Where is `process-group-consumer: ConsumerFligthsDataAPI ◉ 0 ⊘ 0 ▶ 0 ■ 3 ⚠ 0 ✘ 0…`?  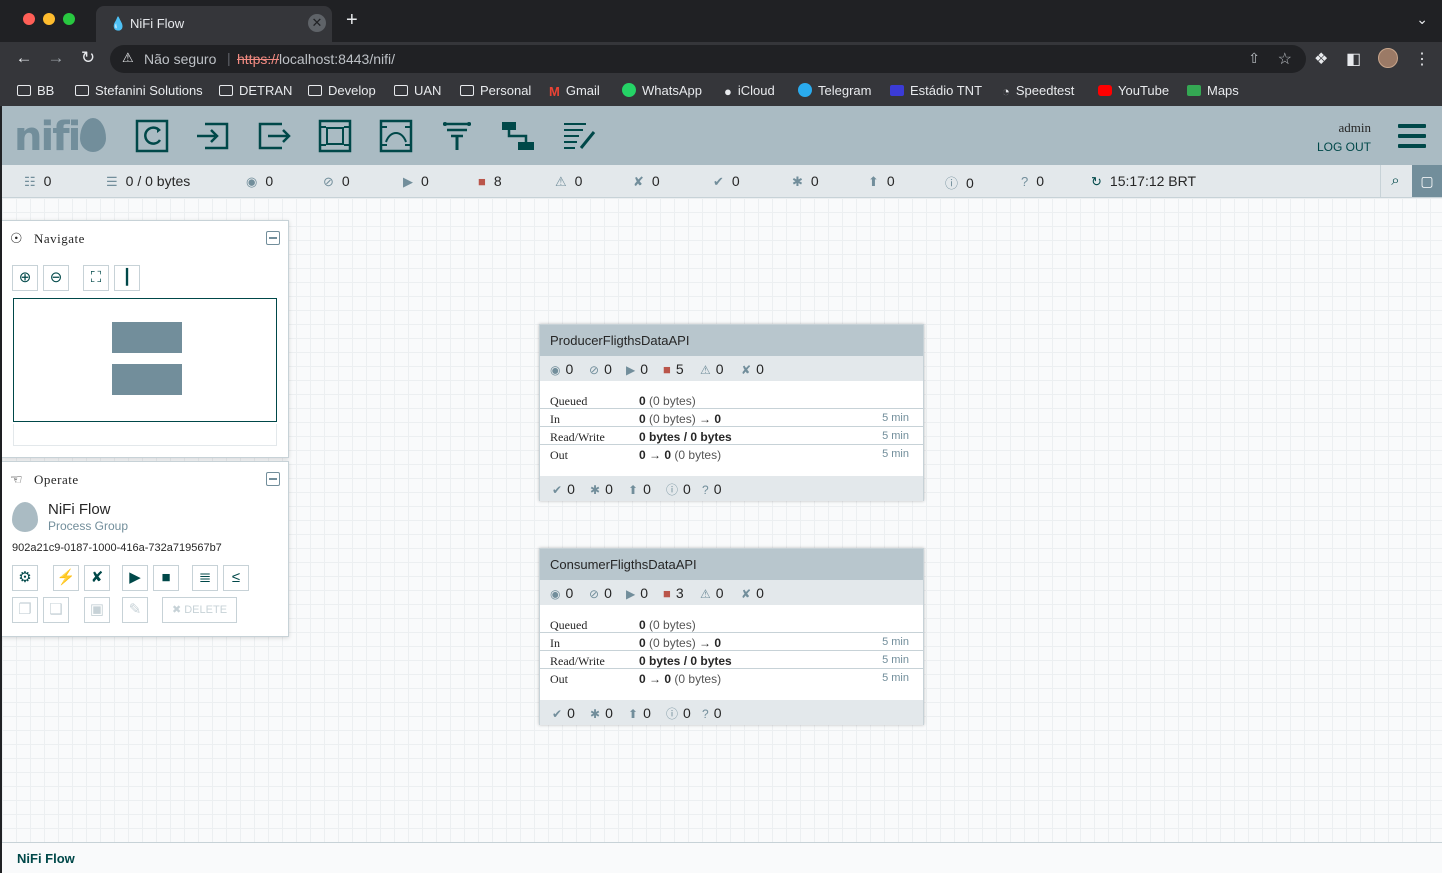 process-group-consumer: ConsumerFligthsDataAPI ◉ 0 ⊘ 0 ▶ 0 ■ 3 ⚠ 0 ✘ 0… is located at coordinates (731, 636).